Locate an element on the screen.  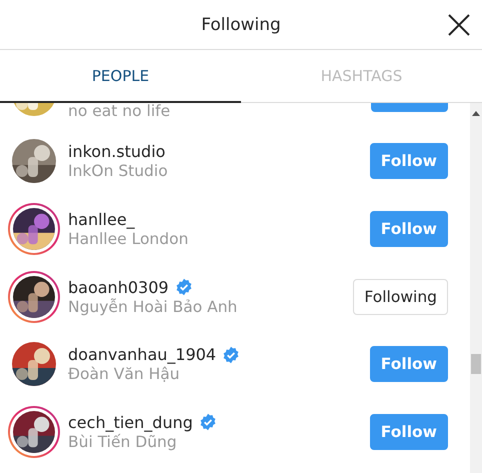
following-button: Following is located at coordinates (400, 296).